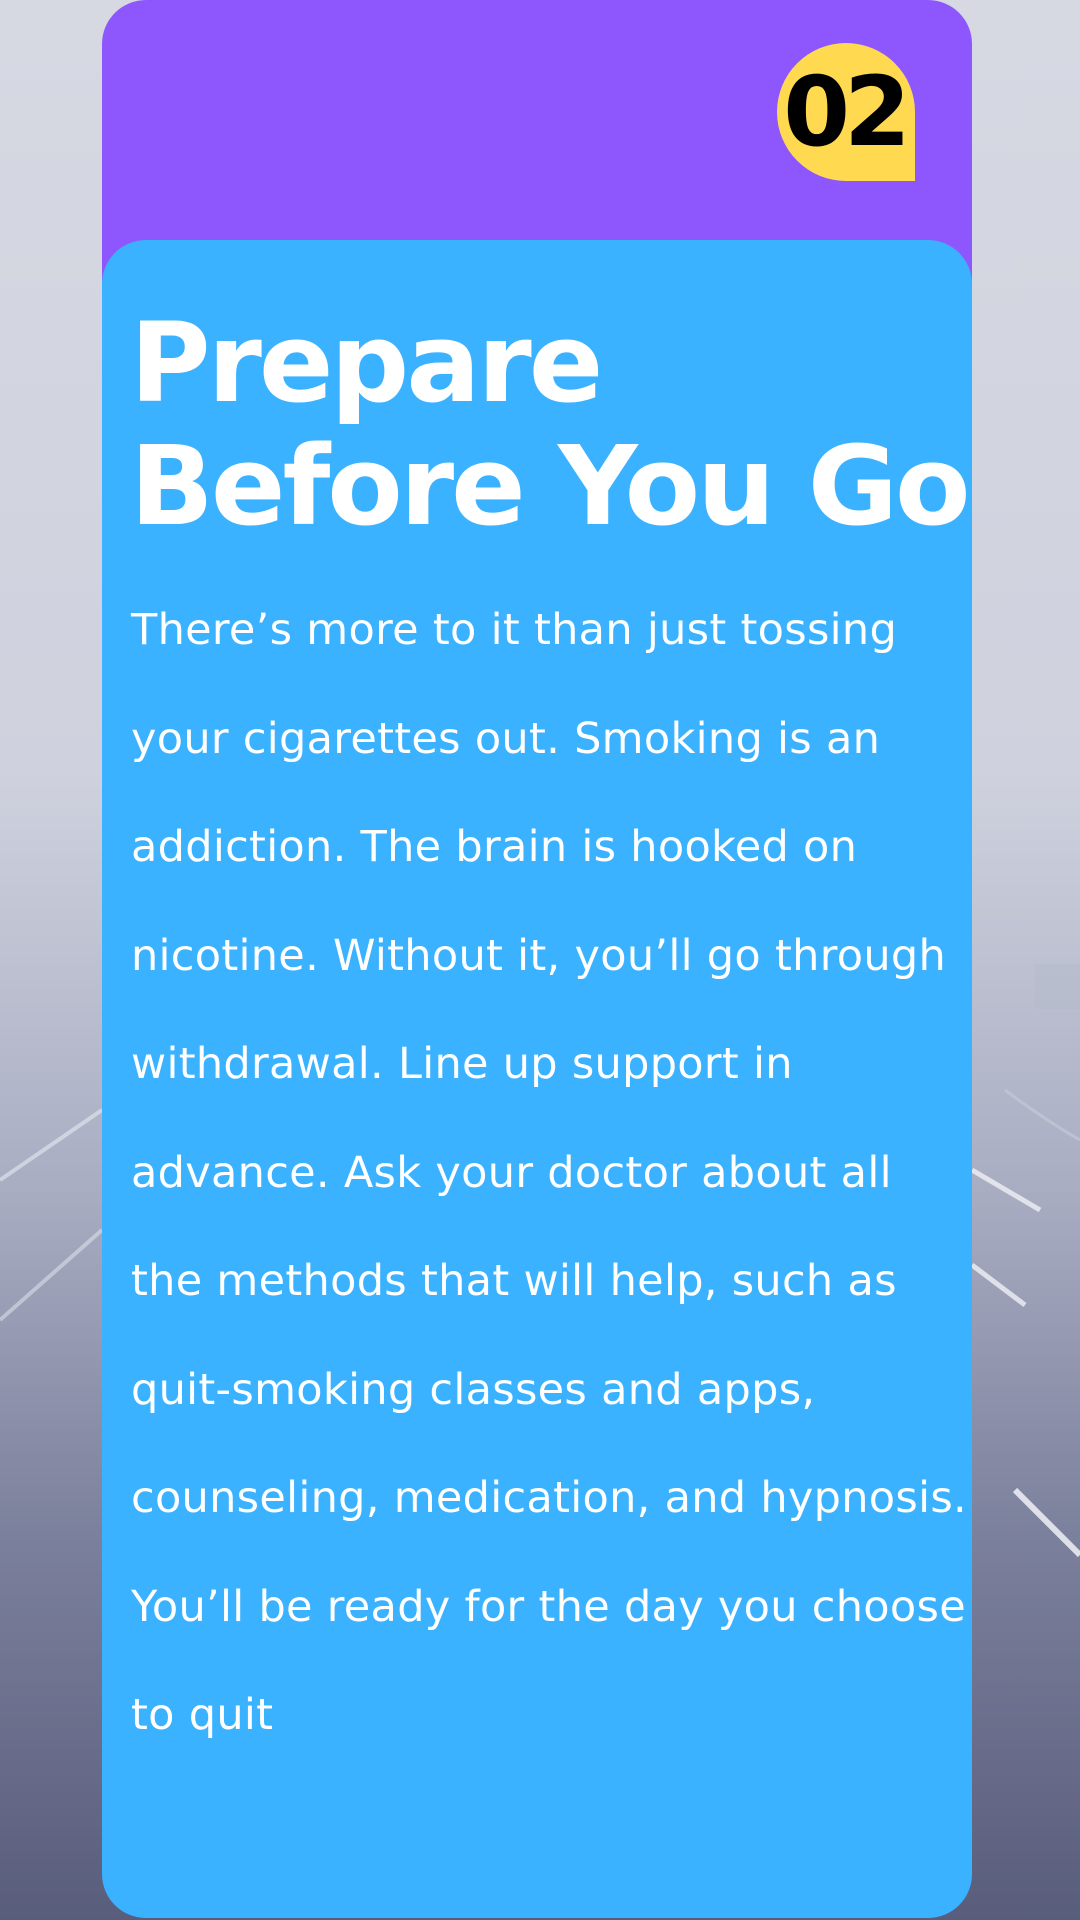 The image size is (1080, 1920). I want to click on step-number: 02, so click(847, 112).